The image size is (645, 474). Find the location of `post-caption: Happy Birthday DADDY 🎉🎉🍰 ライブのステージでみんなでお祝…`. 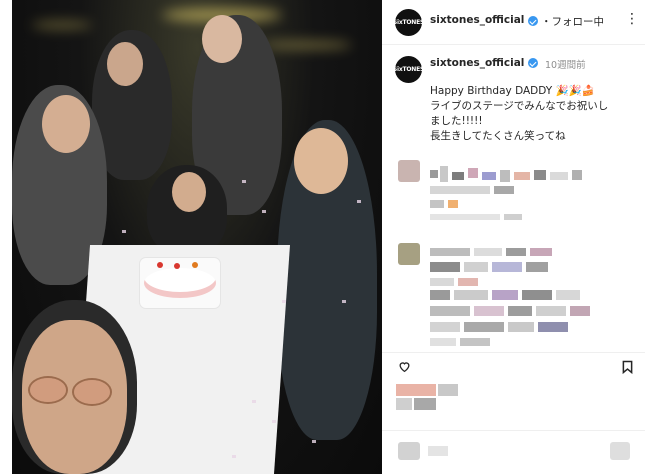

post-caption: Happy Birthday DADDY 🎉🎉🍰 ライブのステージでみんなでお祝… is located at coordinates (532, 114).